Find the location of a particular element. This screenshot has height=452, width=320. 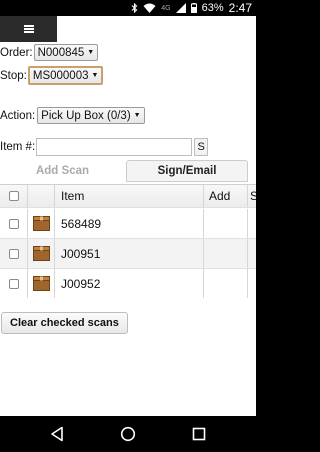

status-icons: 4G 63% 2:47 is located at coordinates (191, 8).